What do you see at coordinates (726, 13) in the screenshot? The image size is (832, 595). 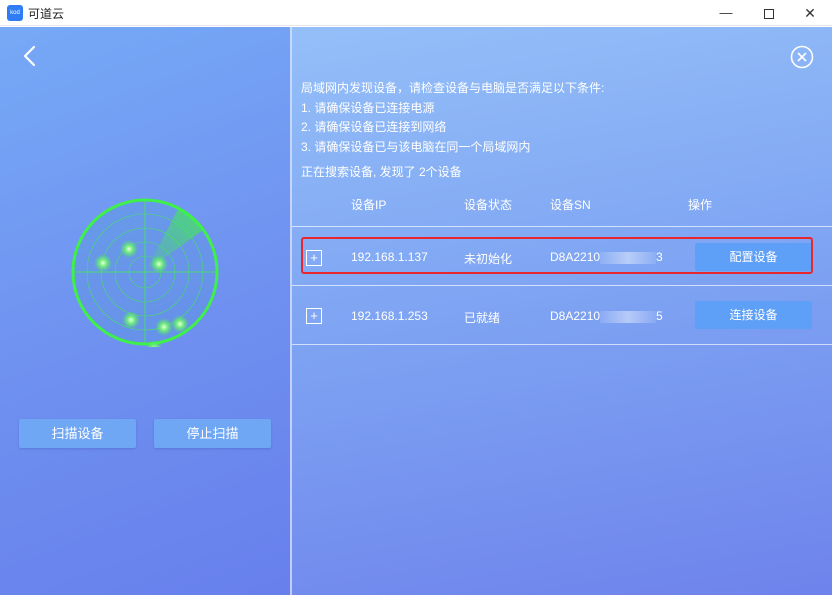 I see `minimize-button: —` at bounding box center [726, 13].